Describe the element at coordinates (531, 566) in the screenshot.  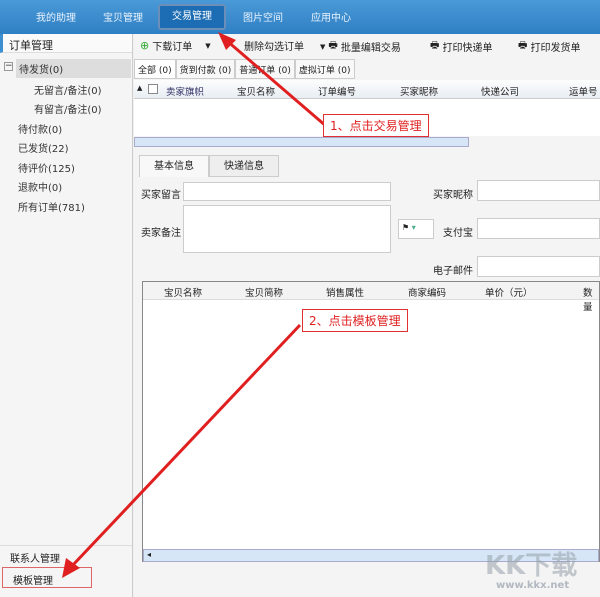
I see `watermark-logo: KK下载` at that location.